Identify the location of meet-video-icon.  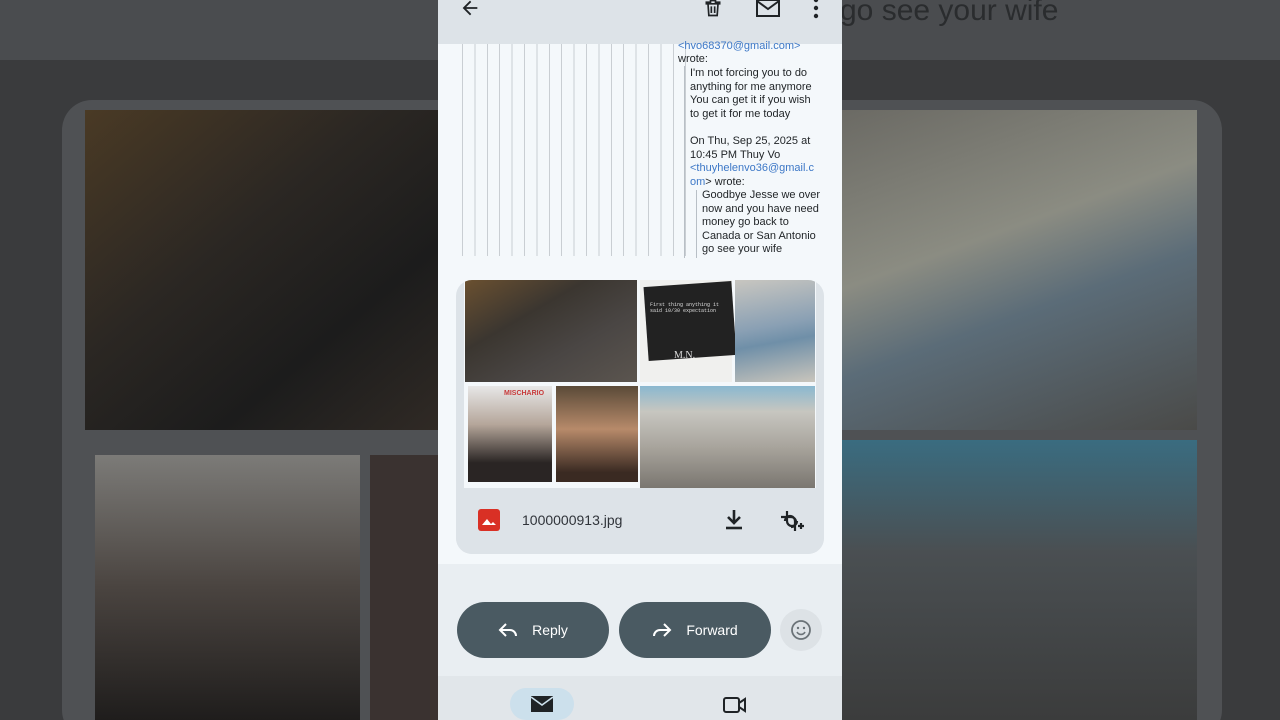
(735, 705).